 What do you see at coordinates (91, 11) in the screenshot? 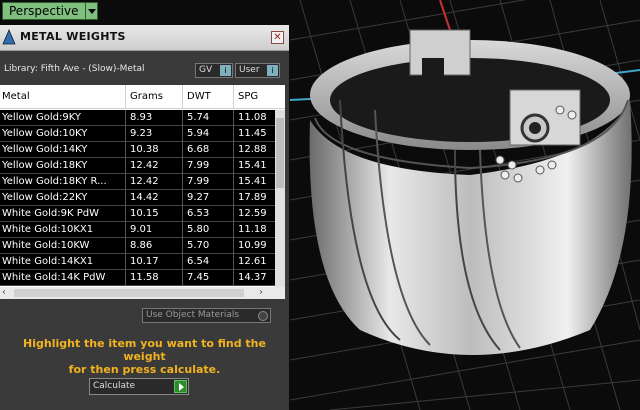
I see `chevron-down-icon` at bounding box center [91, 11].